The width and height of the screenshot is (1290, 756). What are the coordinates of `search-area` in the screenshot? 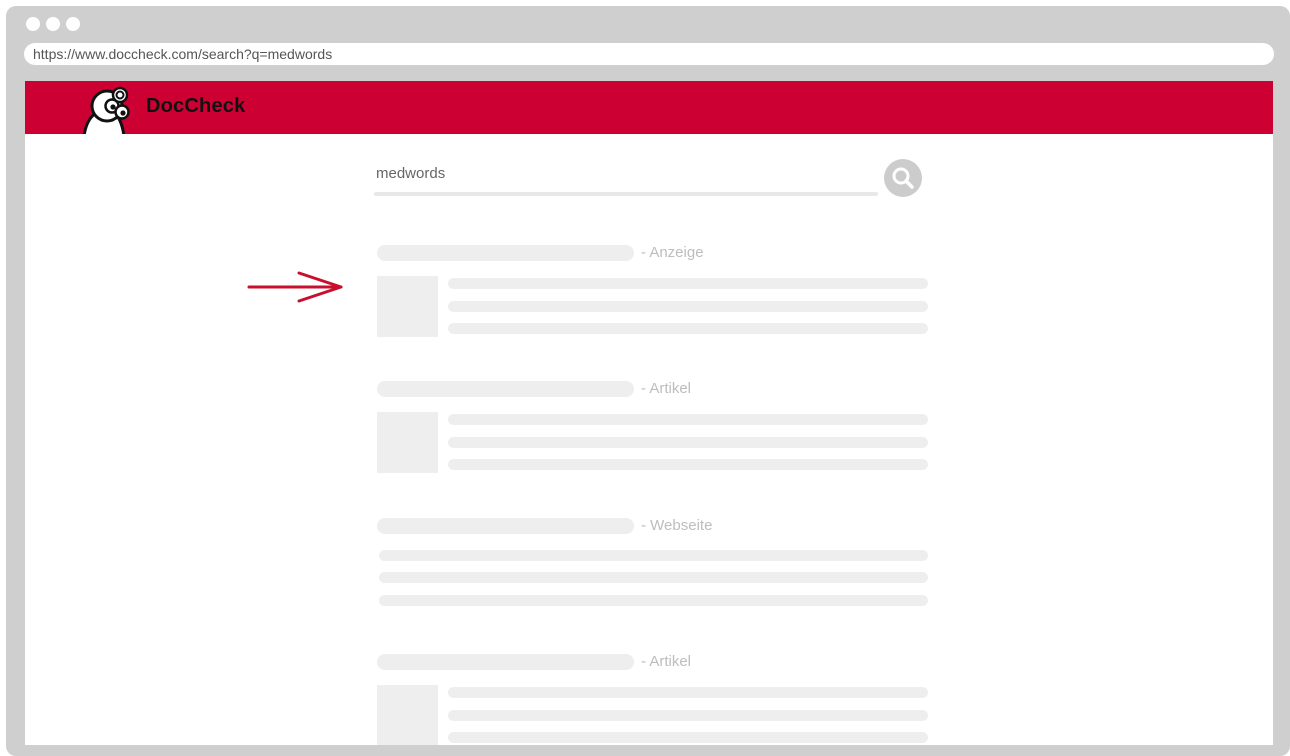 It's located at (649, 179).